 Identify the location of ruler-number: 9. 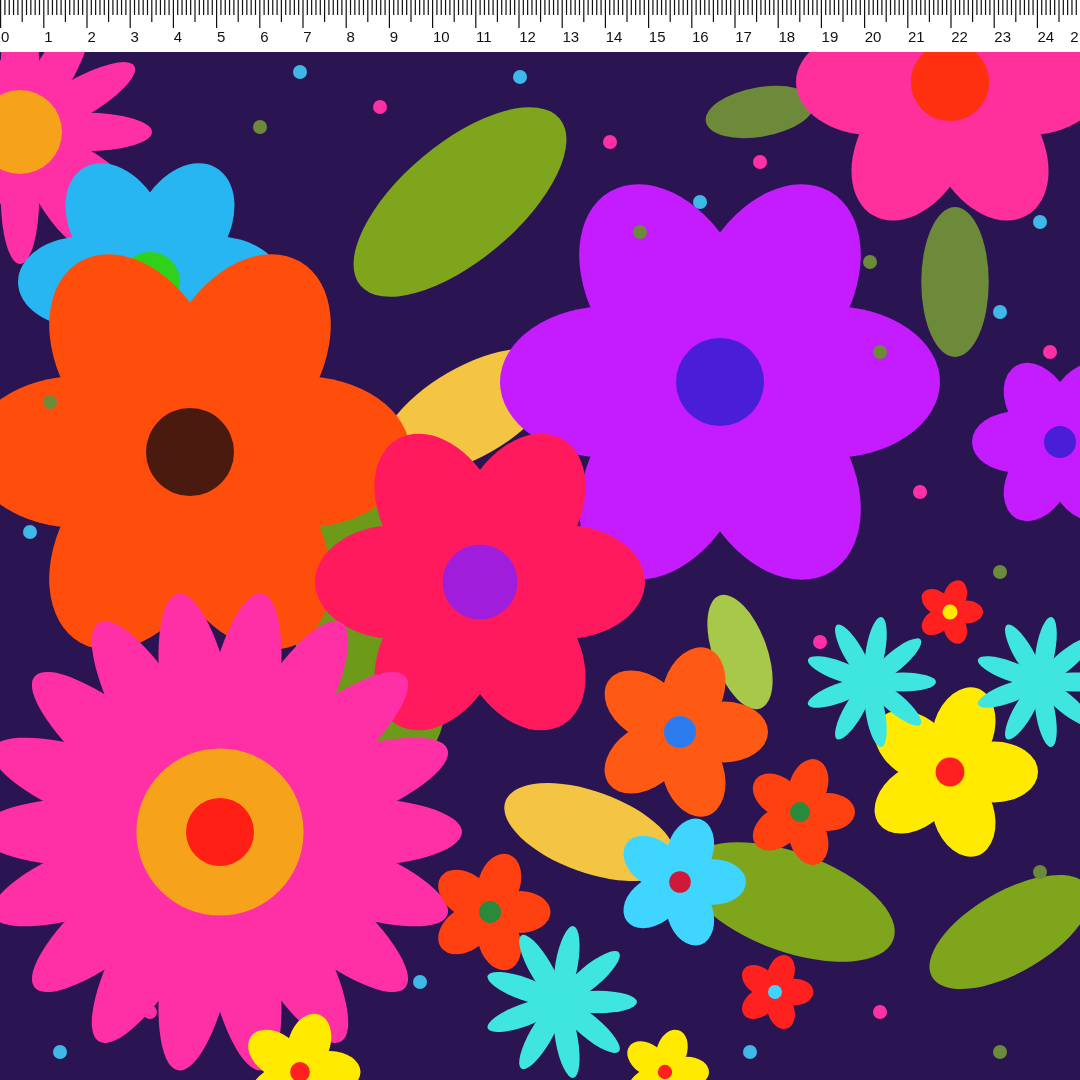
(393, 36).